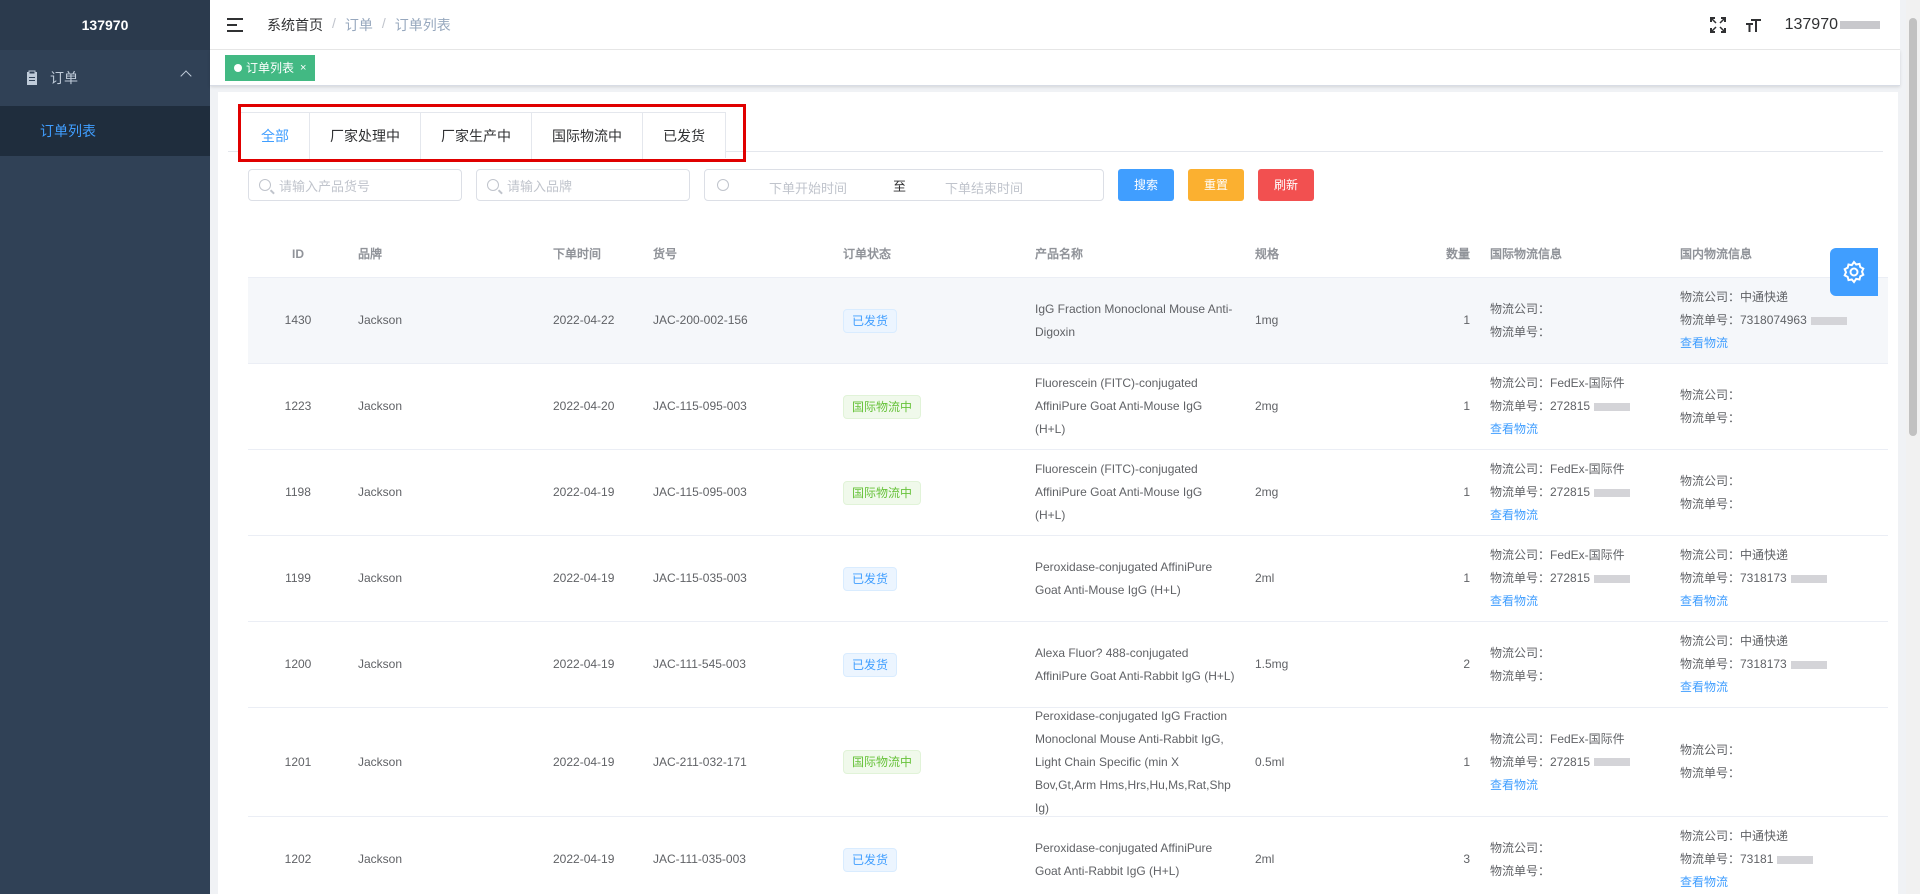  Describe the element at coordinates (1764, 664) in the screenshot. I see `cell-dom-logistics: 物流公司：中通快递 物流单号：7318173 查看物流` at that location.